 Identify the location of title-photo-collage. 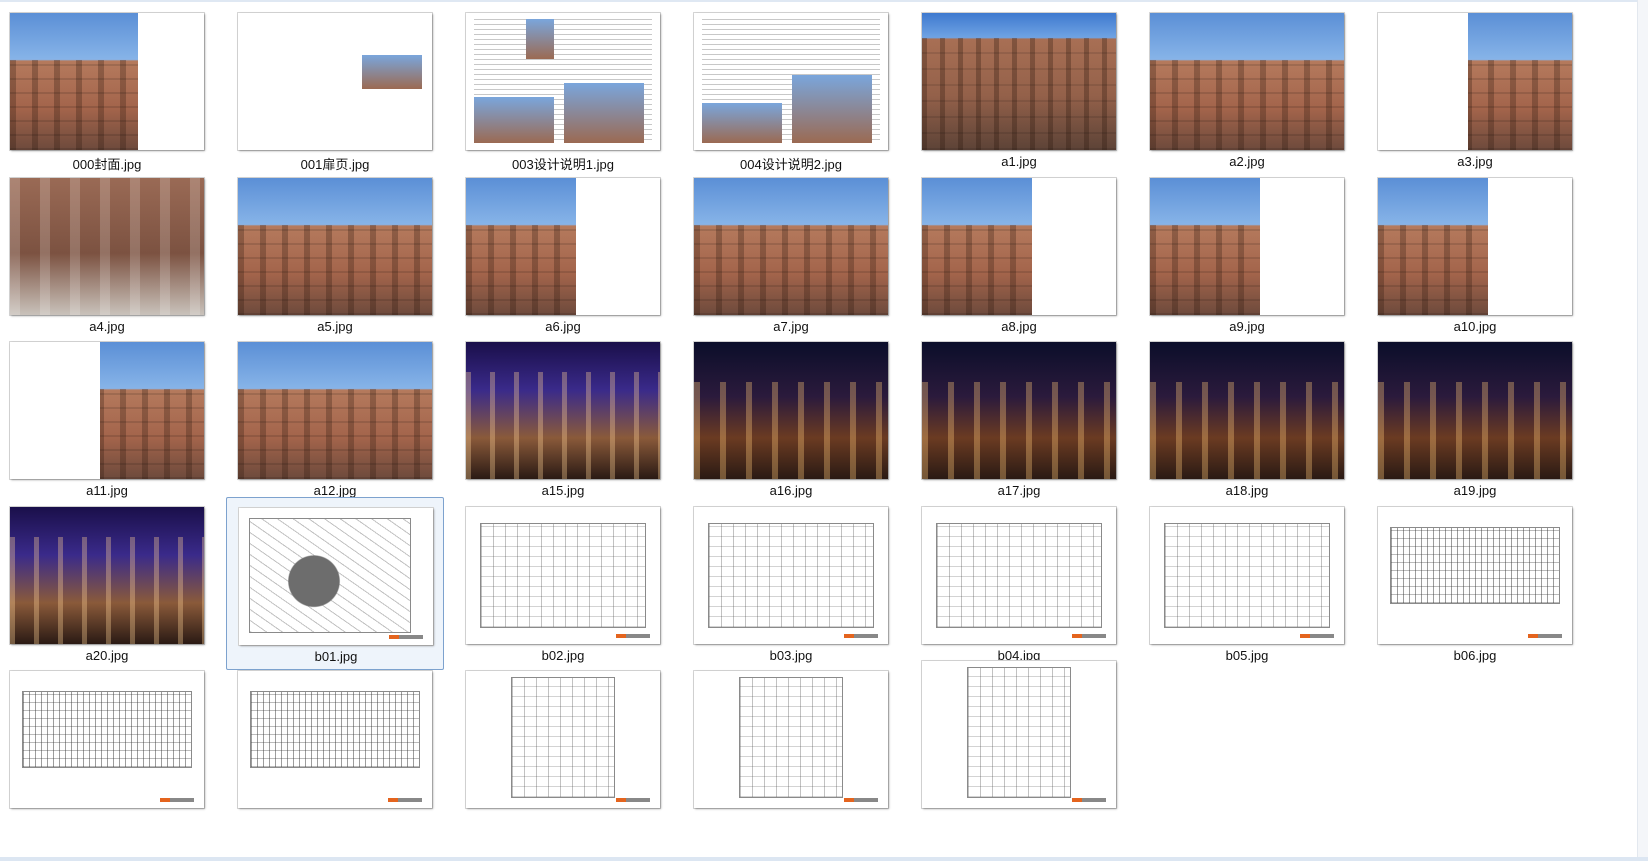
(392, 72).